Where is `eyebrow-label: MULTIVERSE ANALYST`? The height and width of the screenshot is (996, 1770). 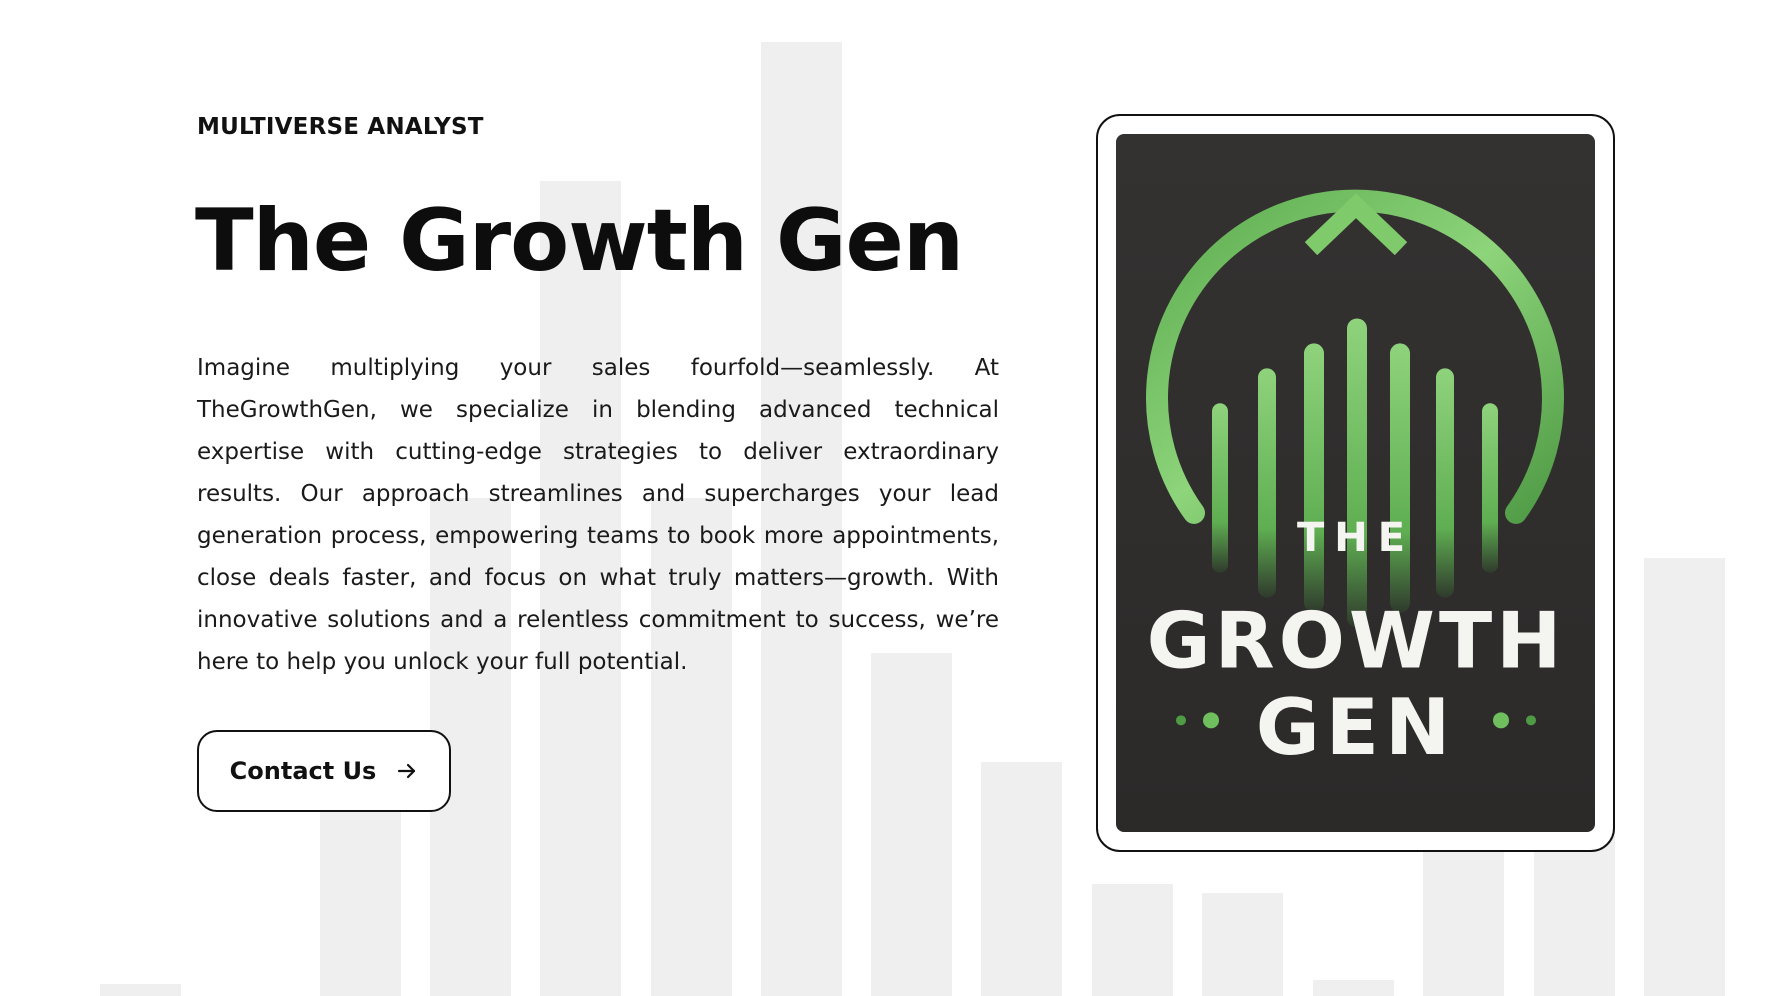 eyebrow-label: MULTIVERSE ANALYST is located at coordinates (340, 127).